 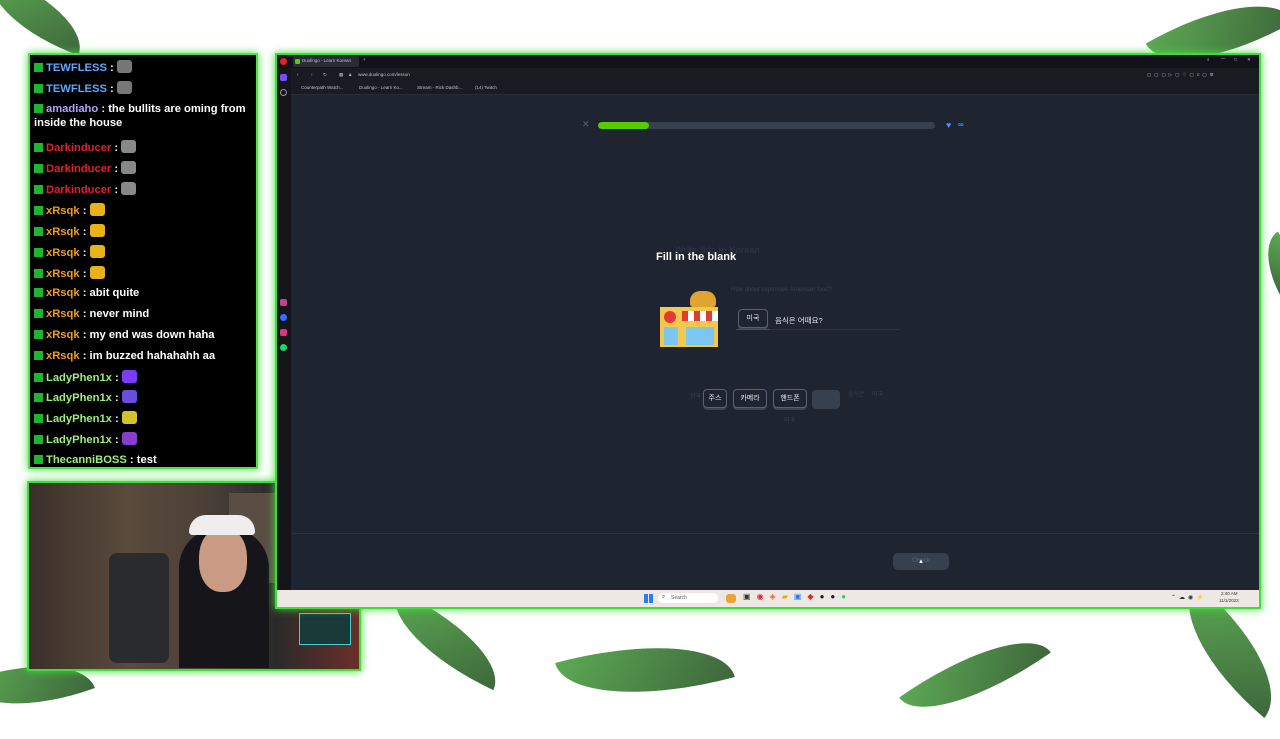 I want to click on browser-sidebar, so click(x=284, y=329).